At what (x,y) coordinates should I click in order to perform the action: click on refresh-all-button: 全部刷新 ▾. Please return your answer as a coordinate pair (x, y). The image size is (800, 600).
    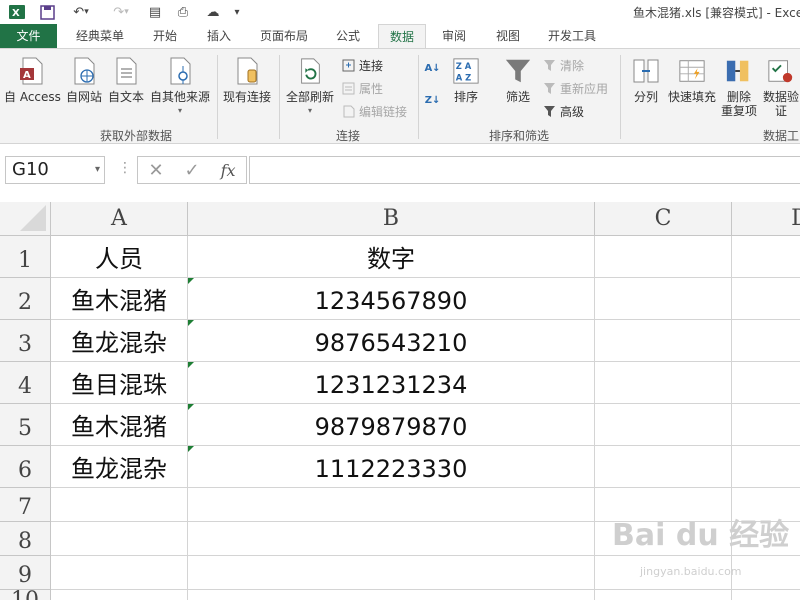
    Looking at the image, I should click on (310, 86).